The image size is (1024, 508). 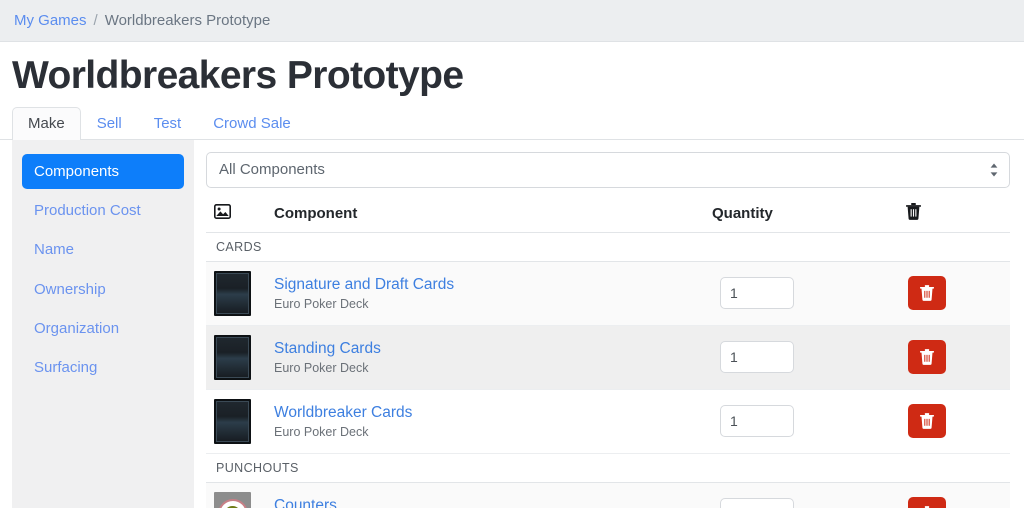 What do you see at coordinates (103, 171) in the screenshot?
I see `sidebar-item-components: Components` at bounding box center [103, 171].